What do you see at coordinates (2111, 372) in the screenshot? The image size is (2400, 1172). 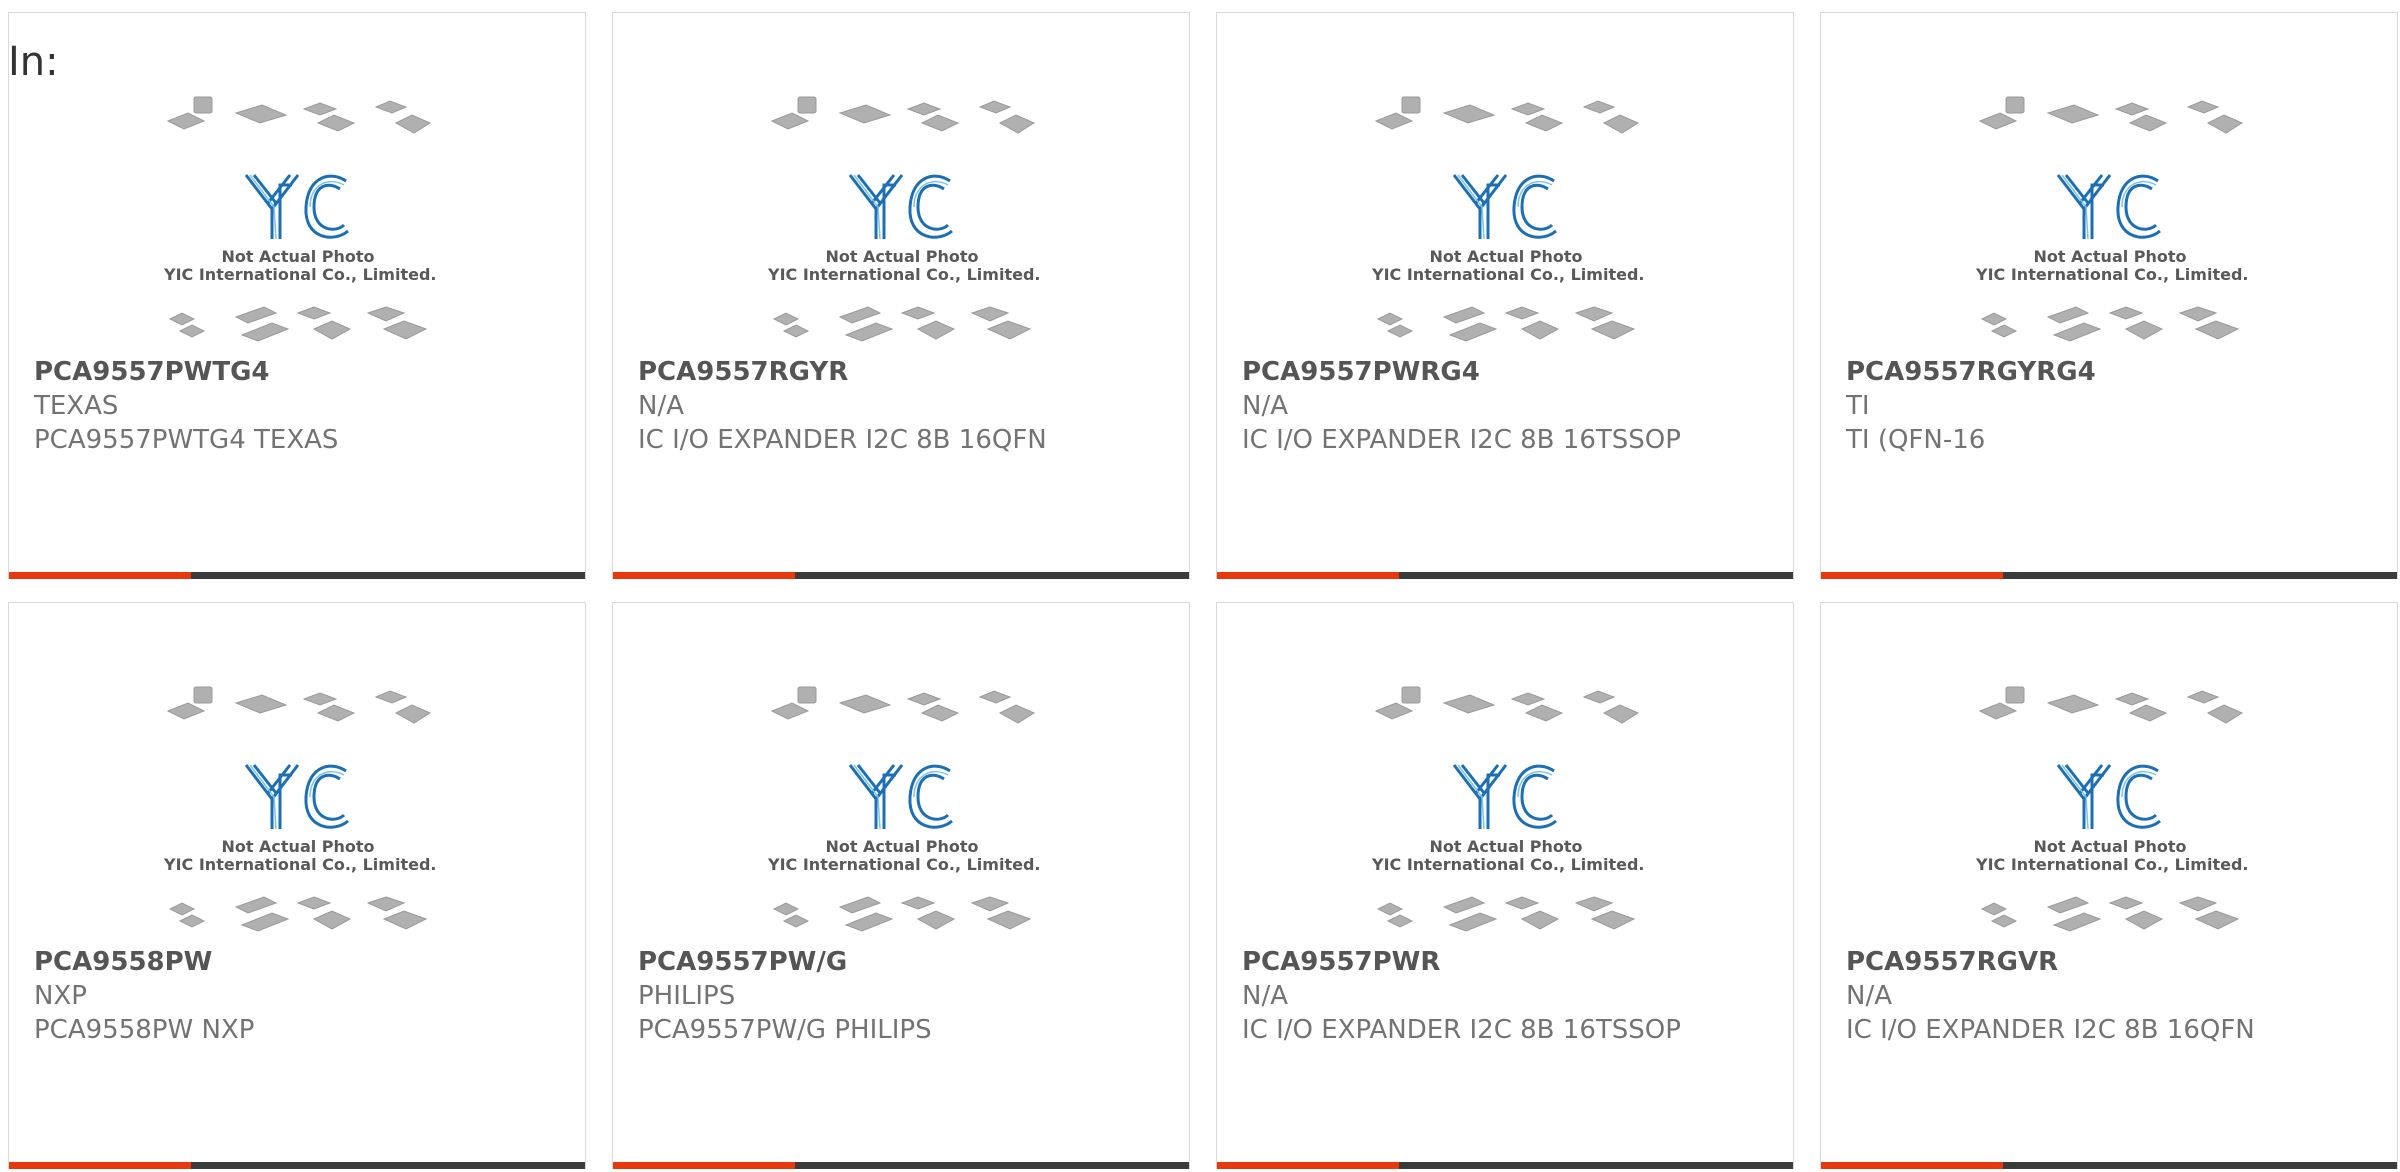 I see `part-number-link: PCA9557RGYRG4` at bounding box center [2111, 372].